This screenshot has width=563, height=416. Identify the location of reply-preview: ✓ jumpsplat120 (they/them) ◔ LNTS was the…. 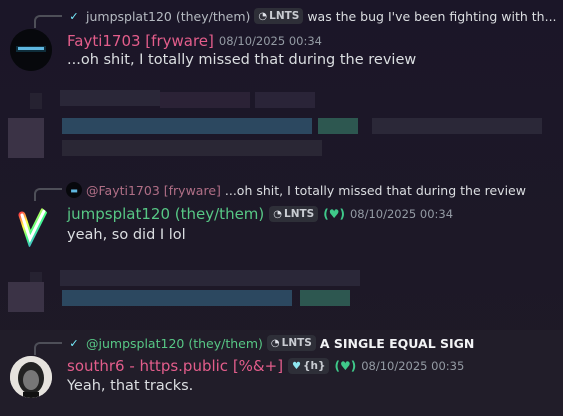
(311, 16).